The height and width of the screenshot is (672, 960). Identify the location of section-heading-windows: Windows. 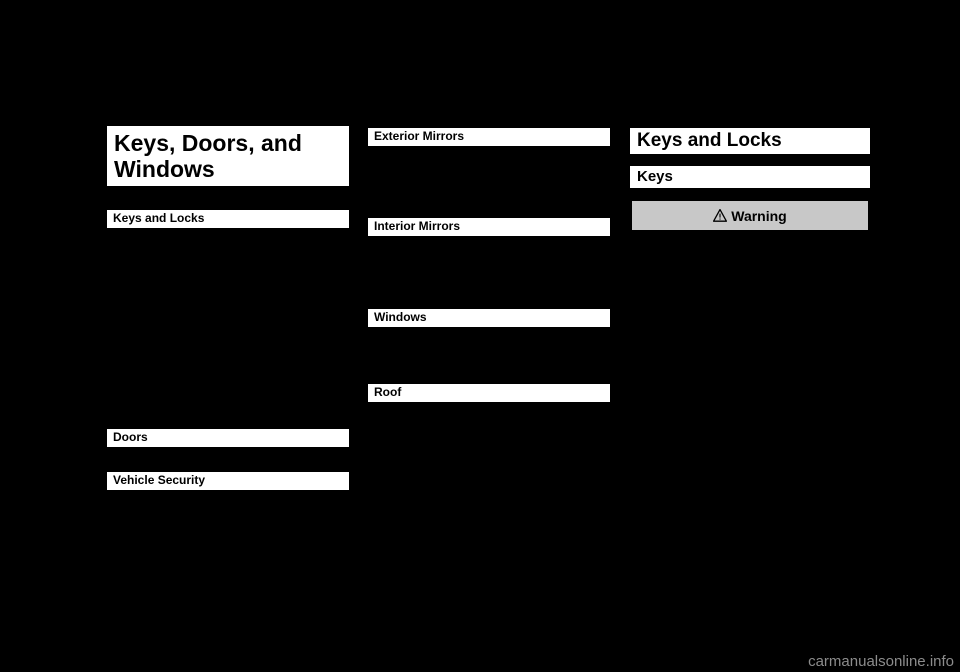
(489, 318).